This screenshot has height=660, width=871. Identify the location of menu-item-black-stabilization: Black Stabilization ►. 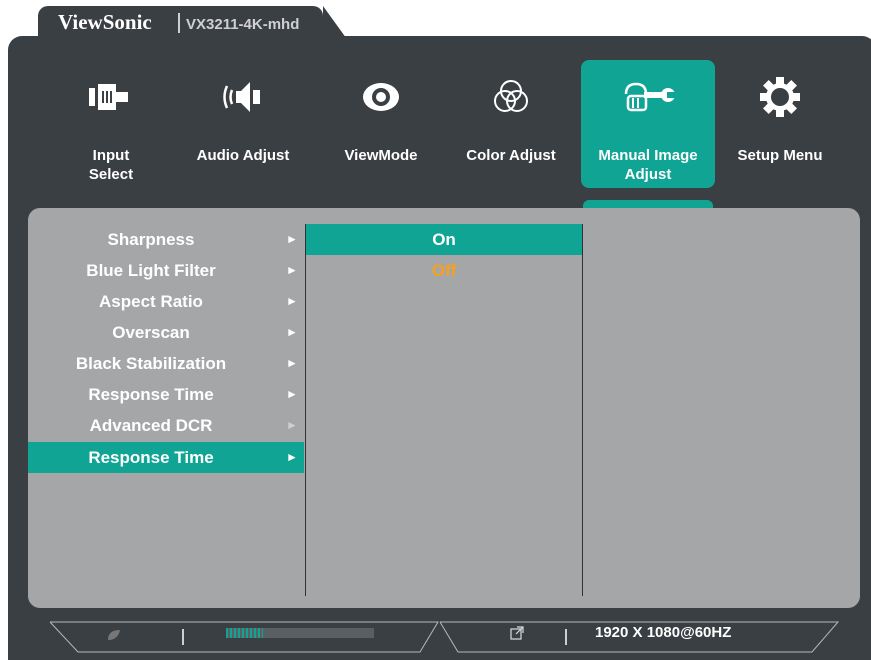
(166, 363).